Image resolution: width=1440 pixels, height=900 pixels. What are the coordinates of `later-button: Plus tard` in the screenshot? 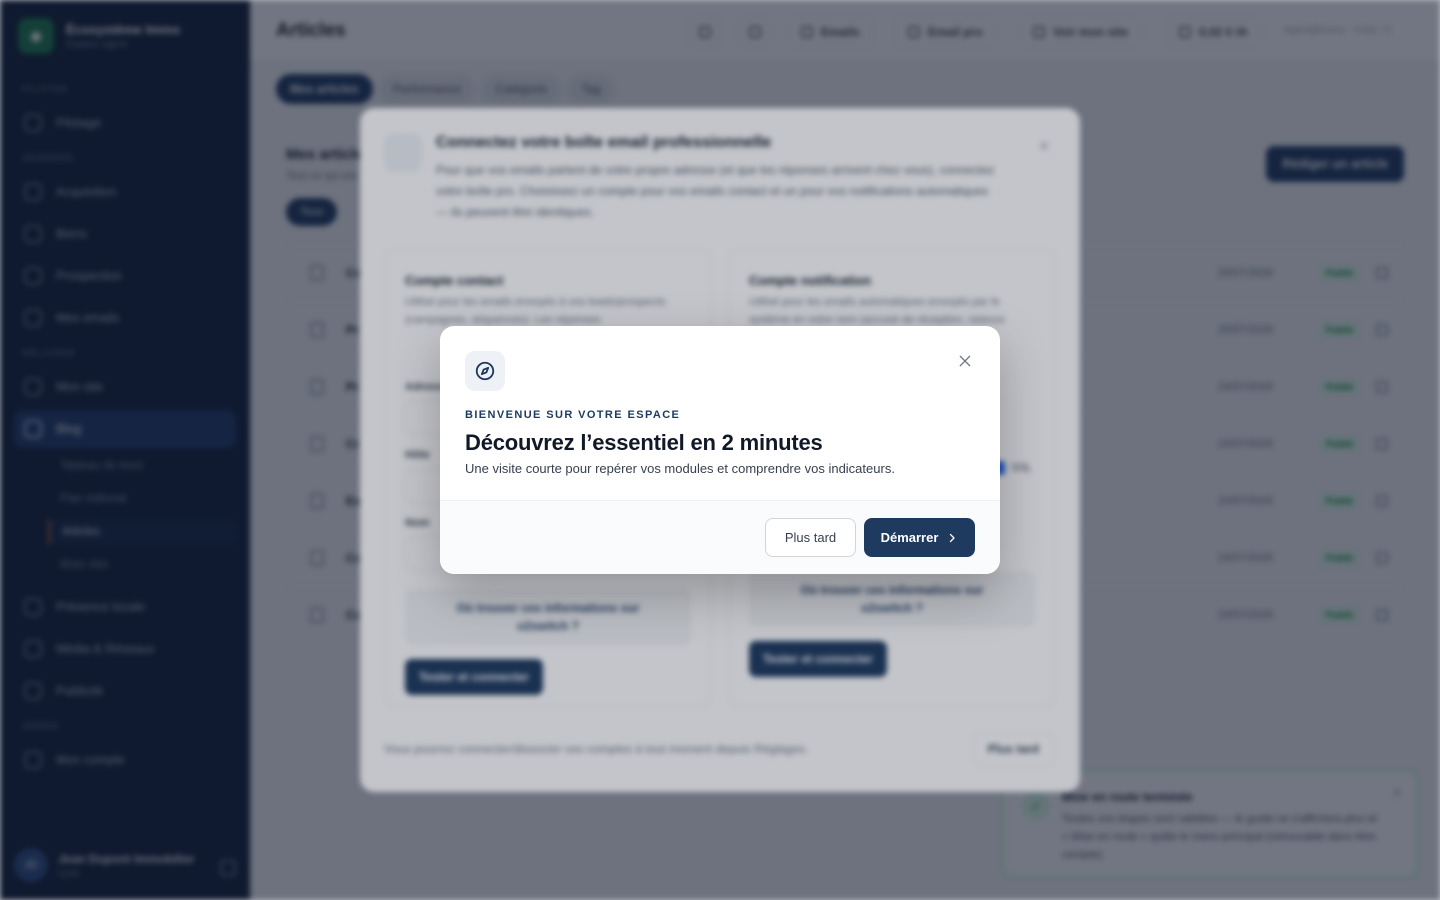 It's located at (810, 537).